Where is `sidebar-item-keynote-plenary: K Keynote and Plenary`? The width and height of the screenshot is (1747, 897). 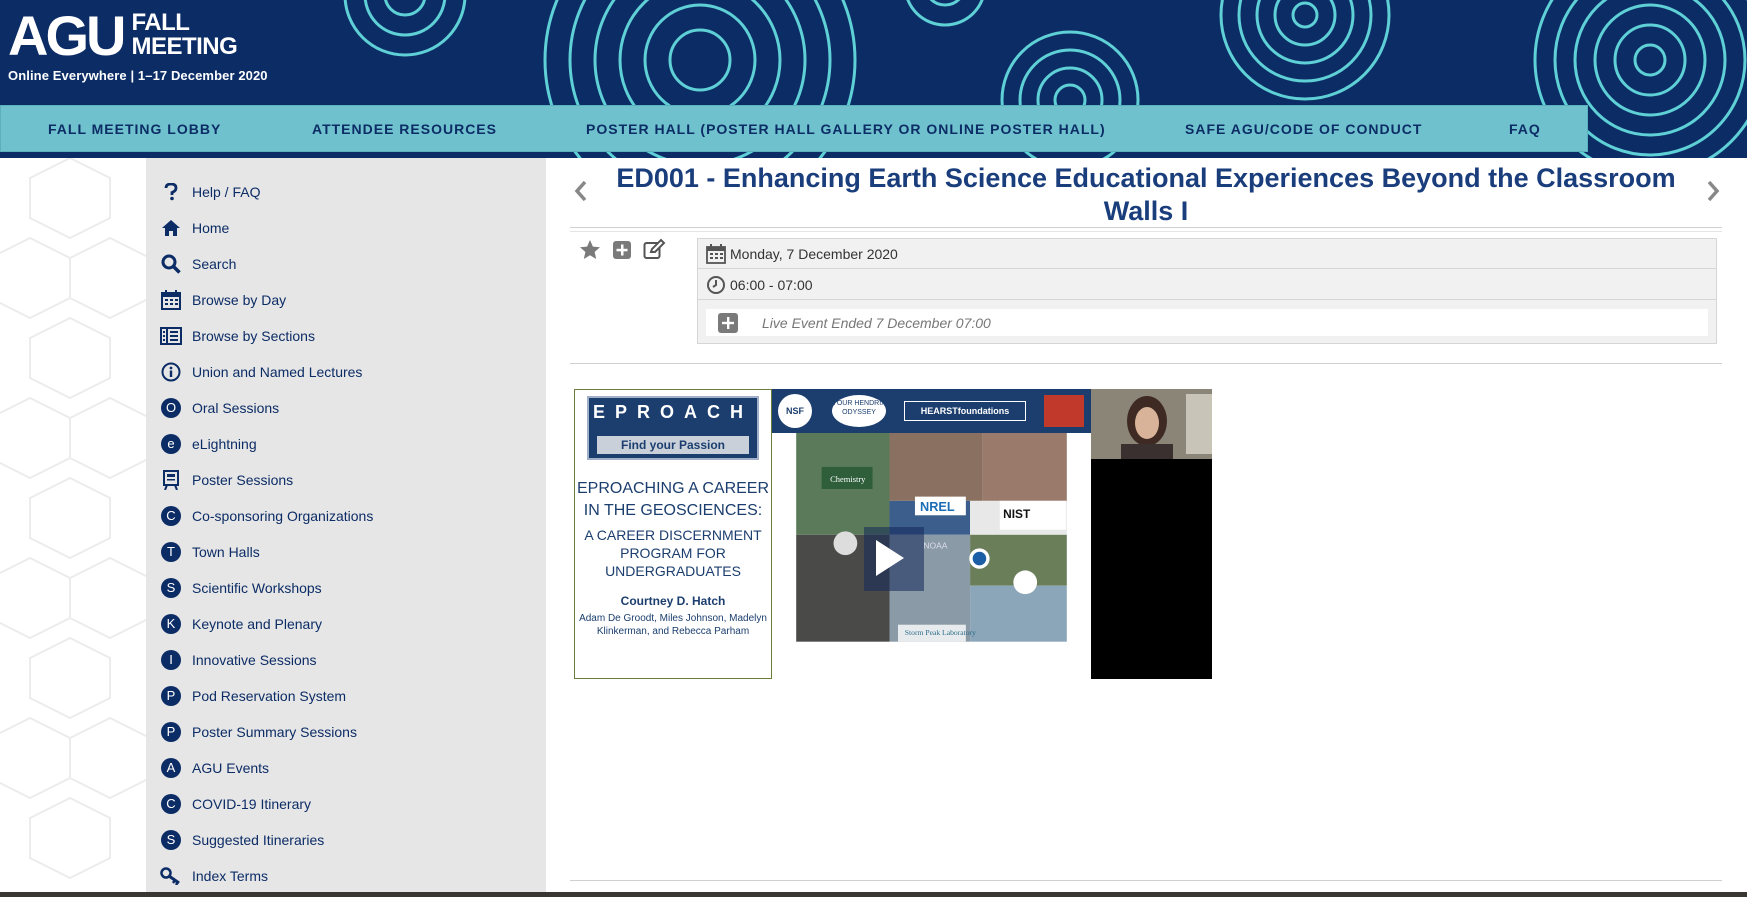 sidebar-item-keynote-plenary: K Keynote and Plenary is located at coordinates (241, 624).